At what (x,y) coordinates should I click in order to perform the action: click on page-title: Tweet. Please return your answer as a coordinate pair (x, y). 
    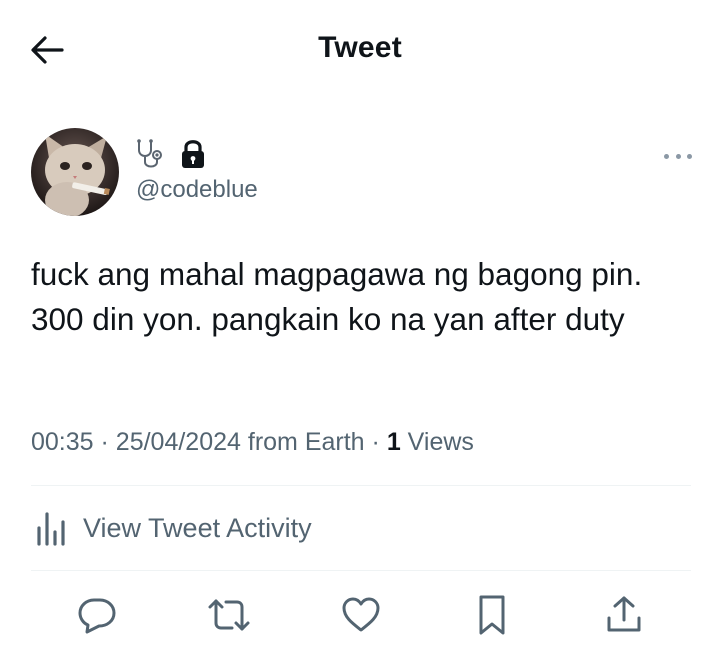
    Looking at the image, I should click on (360, 47).